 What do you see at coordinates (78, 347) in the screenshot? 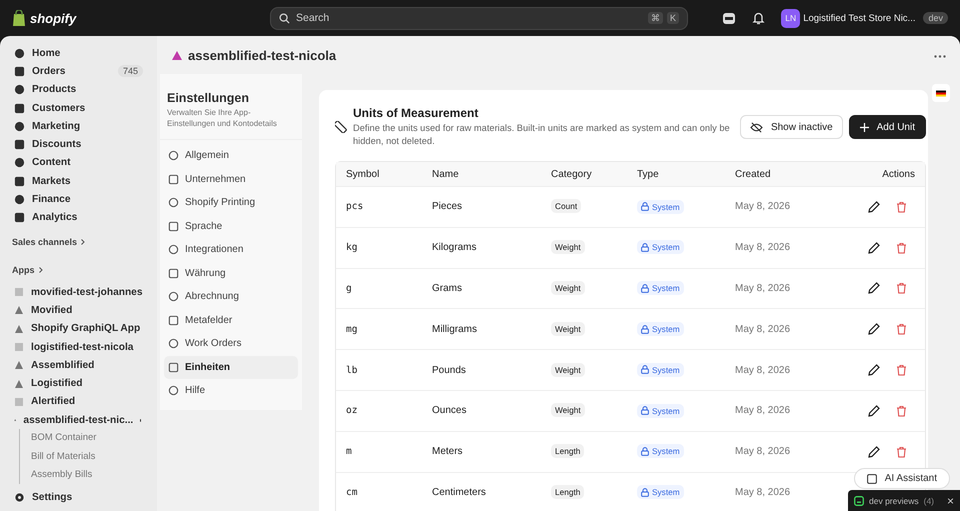
I see `app-item: logistified-test-nicola` at bounding box center [78, 347].